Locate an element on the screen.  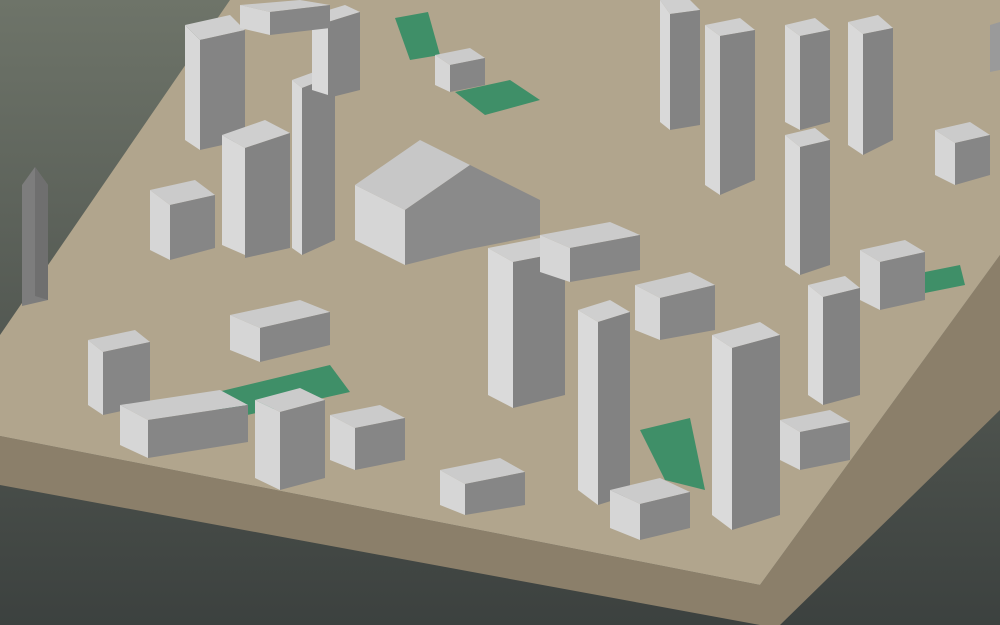
building-tower-c is located at coordinates (746, 426).